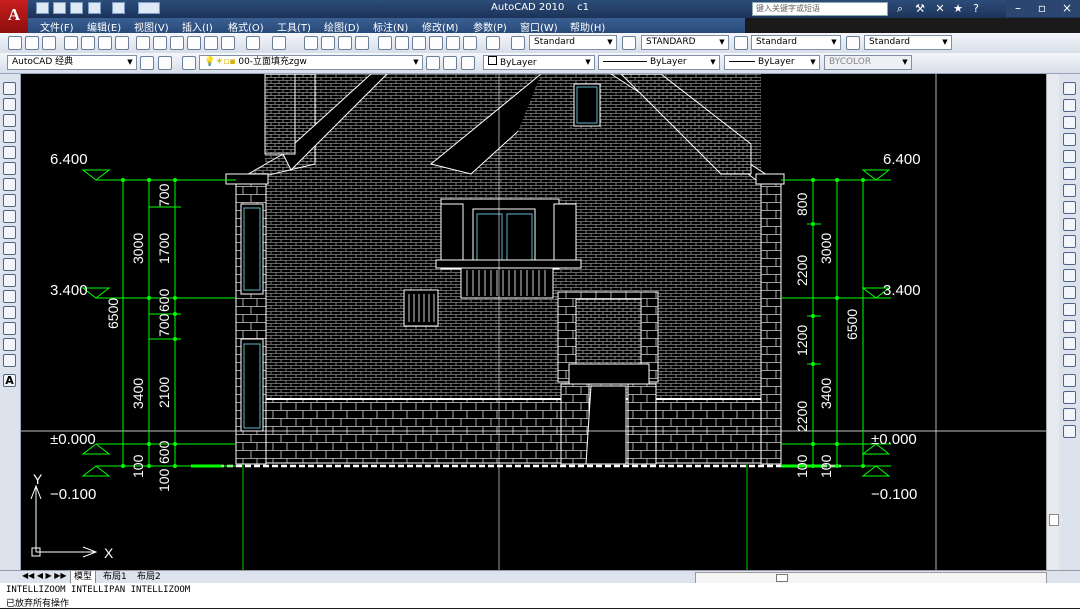  Describe the element at coordinates (362, 43) in the screenshot. I see `zoom-previous-icon` at that location.